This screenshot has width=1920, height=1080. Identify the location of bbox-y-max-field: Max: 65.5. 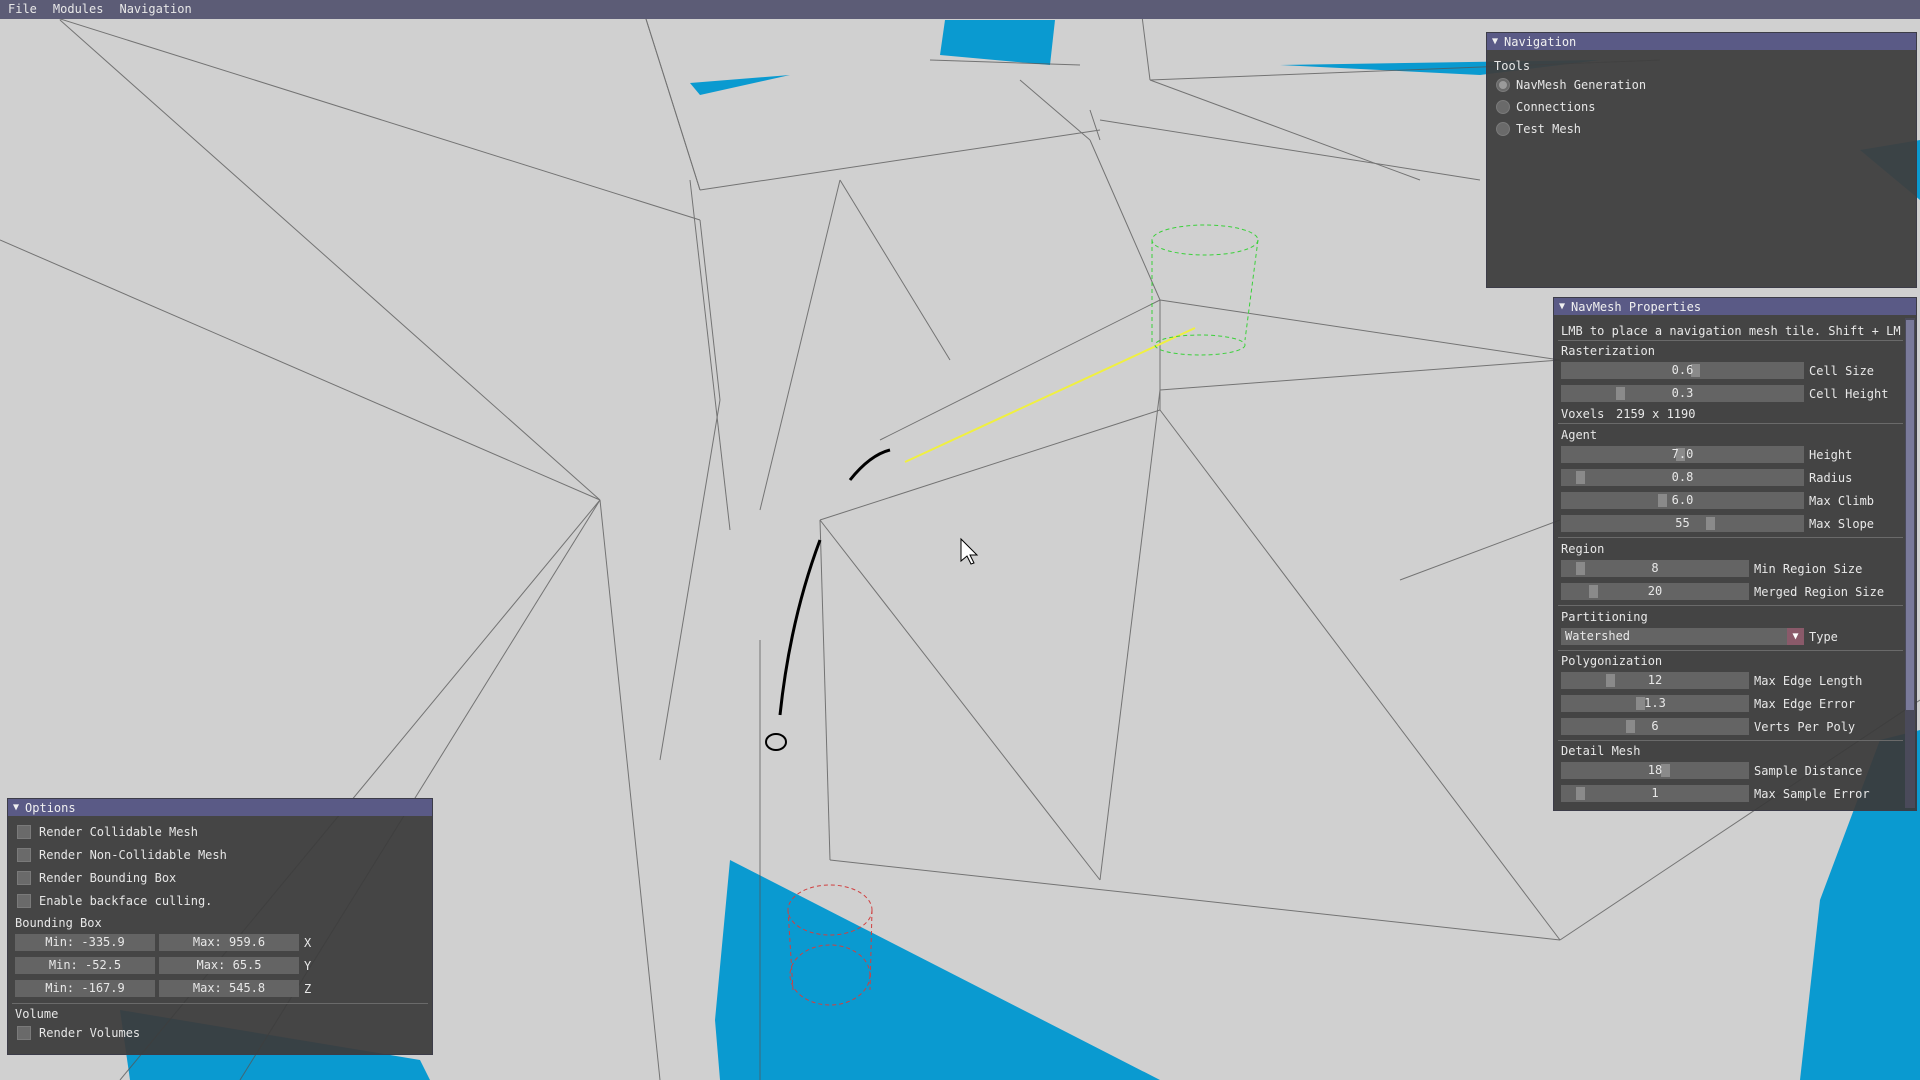
(229, 965).